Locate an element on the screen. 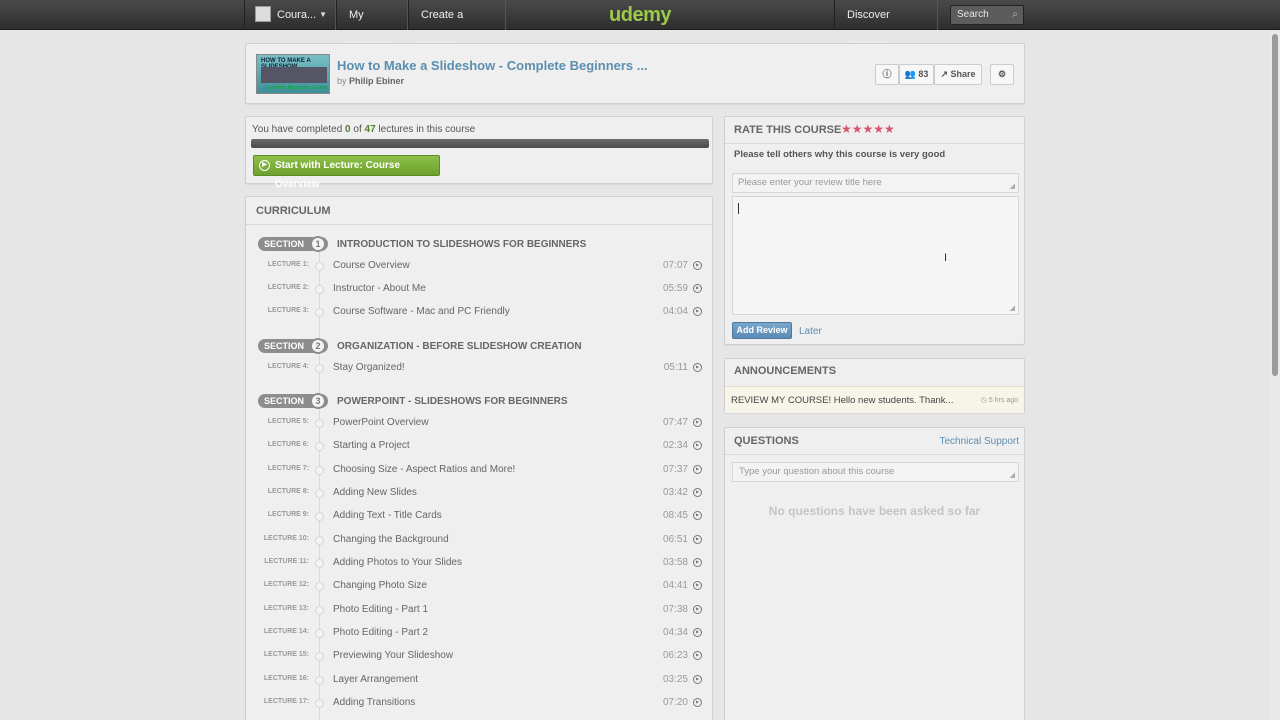 Image resolution: width=1280 pixels, height=720 pixels. add-review-button: Add Review is located at coordinates (762, 330).